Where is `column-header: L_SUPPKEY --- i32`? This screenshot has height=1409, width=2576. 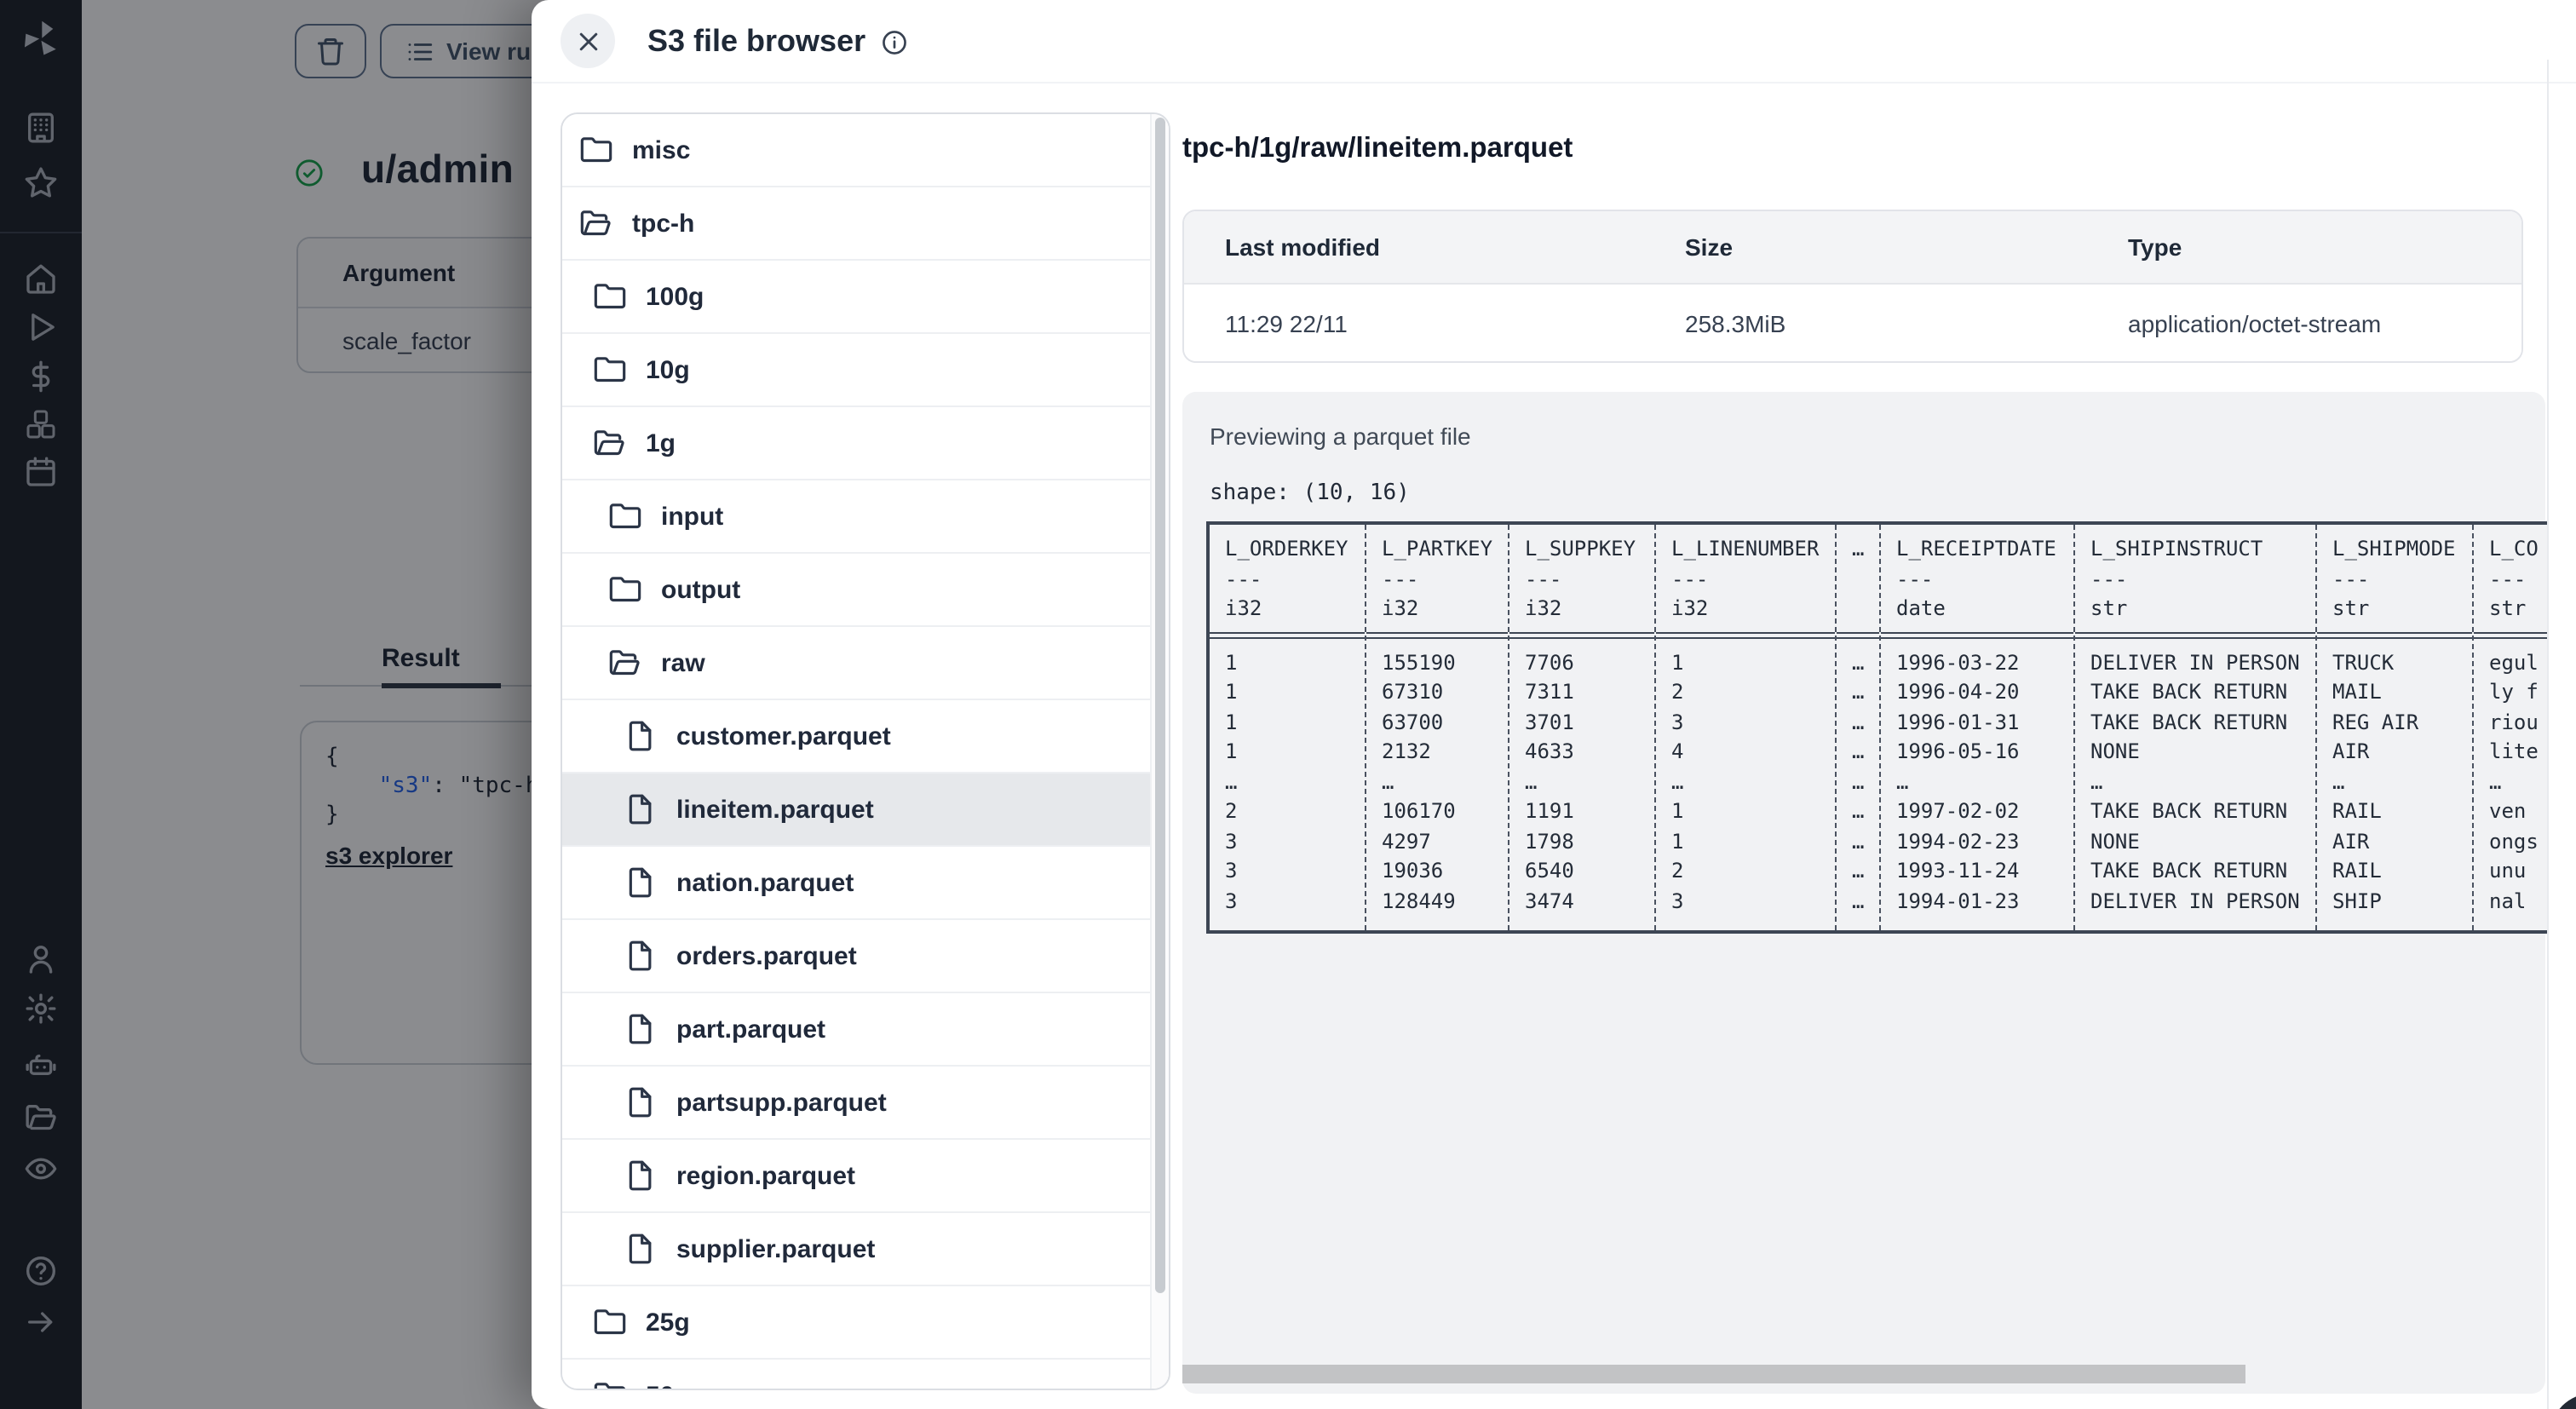
column-header: L_SUPPKEY --- i32 is located at coordinates (1582, 581).